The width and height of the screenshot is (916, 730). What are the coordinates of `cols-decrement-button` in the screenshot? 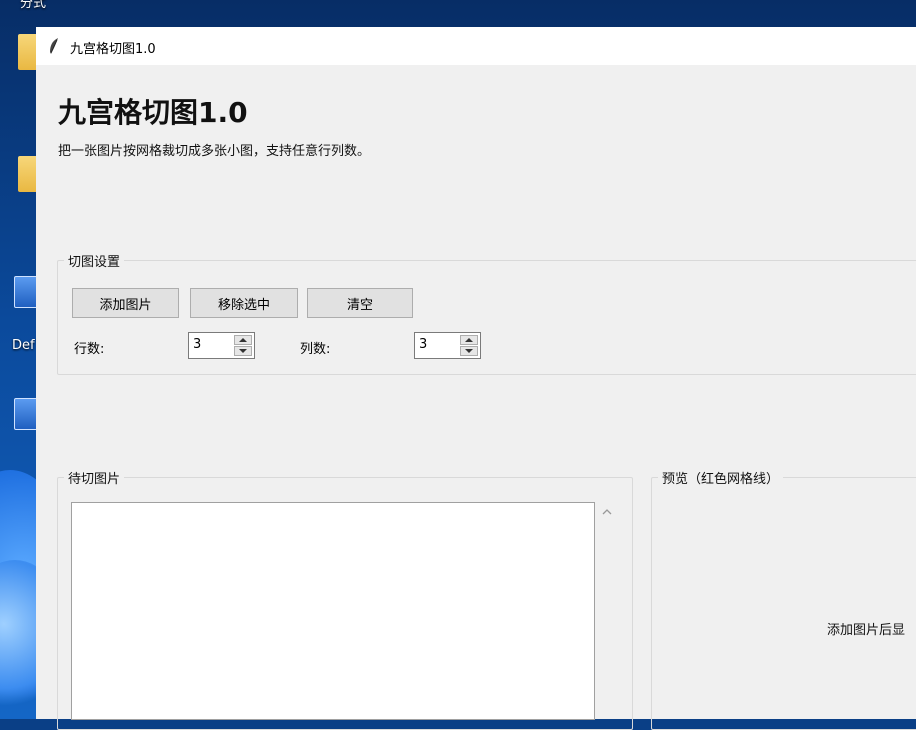 It's located at (469, 351).